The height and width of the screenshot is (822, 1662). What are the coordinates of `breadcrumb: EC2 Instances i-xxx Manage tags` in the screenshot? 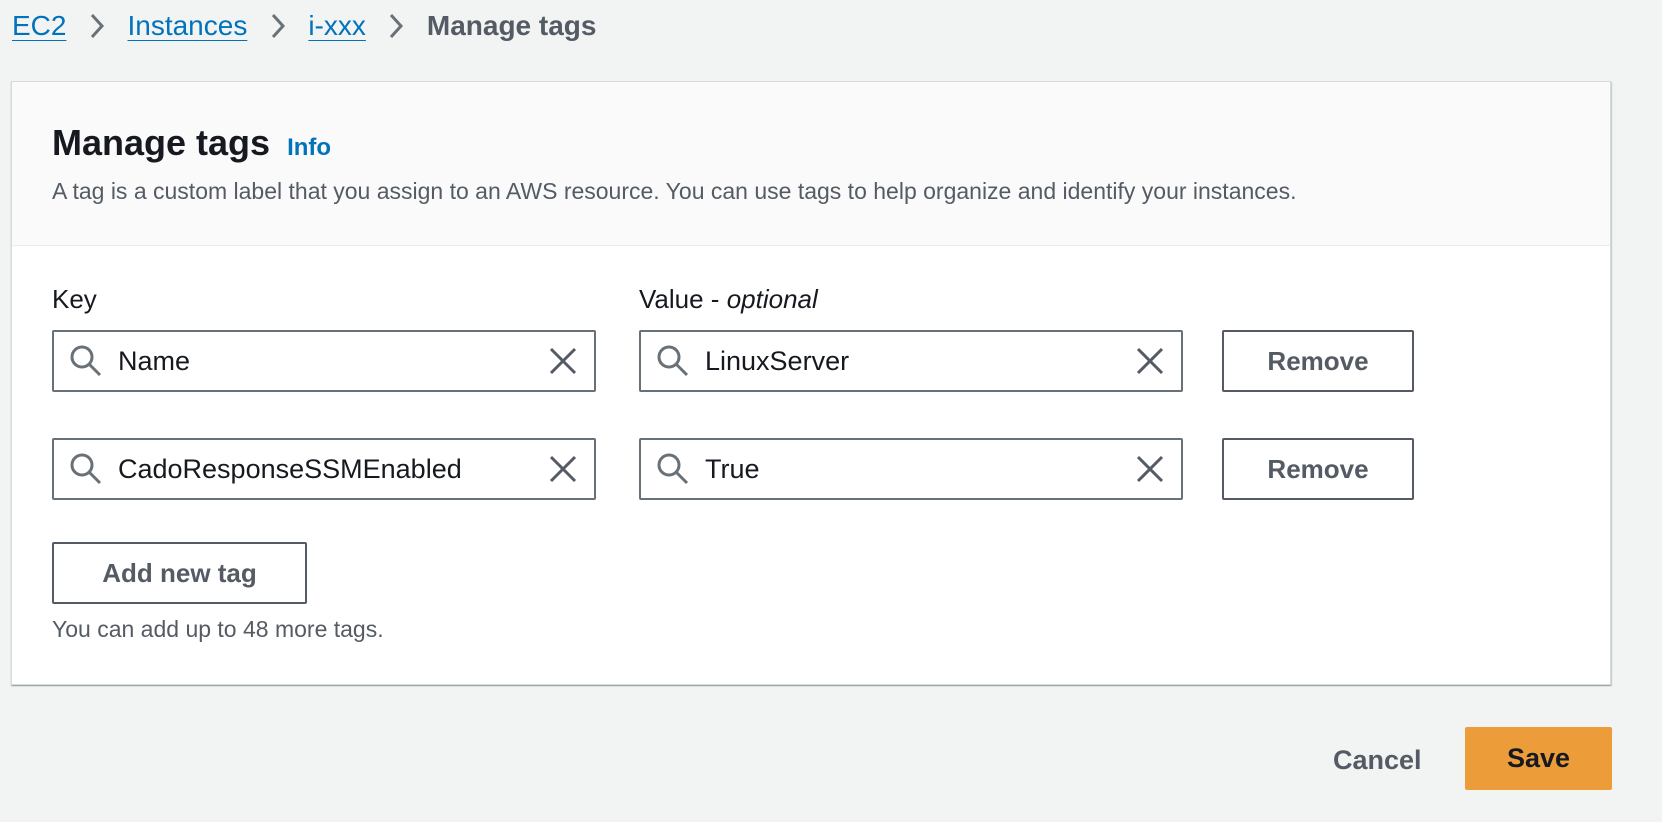 It's located at (304, 26).